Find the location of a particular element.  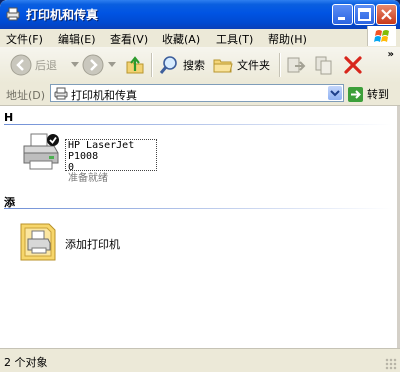

maximize-icon is located at coordinates (364, 14).